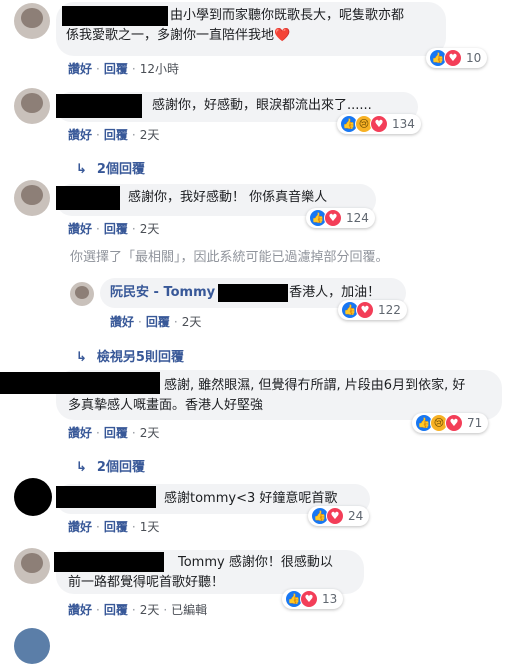 Image resolution: width=522 pixels, height=664 pixels. Describe the element at coordinates (330, 599) in the screenshot. I see `reaction-count: 13` at that location.